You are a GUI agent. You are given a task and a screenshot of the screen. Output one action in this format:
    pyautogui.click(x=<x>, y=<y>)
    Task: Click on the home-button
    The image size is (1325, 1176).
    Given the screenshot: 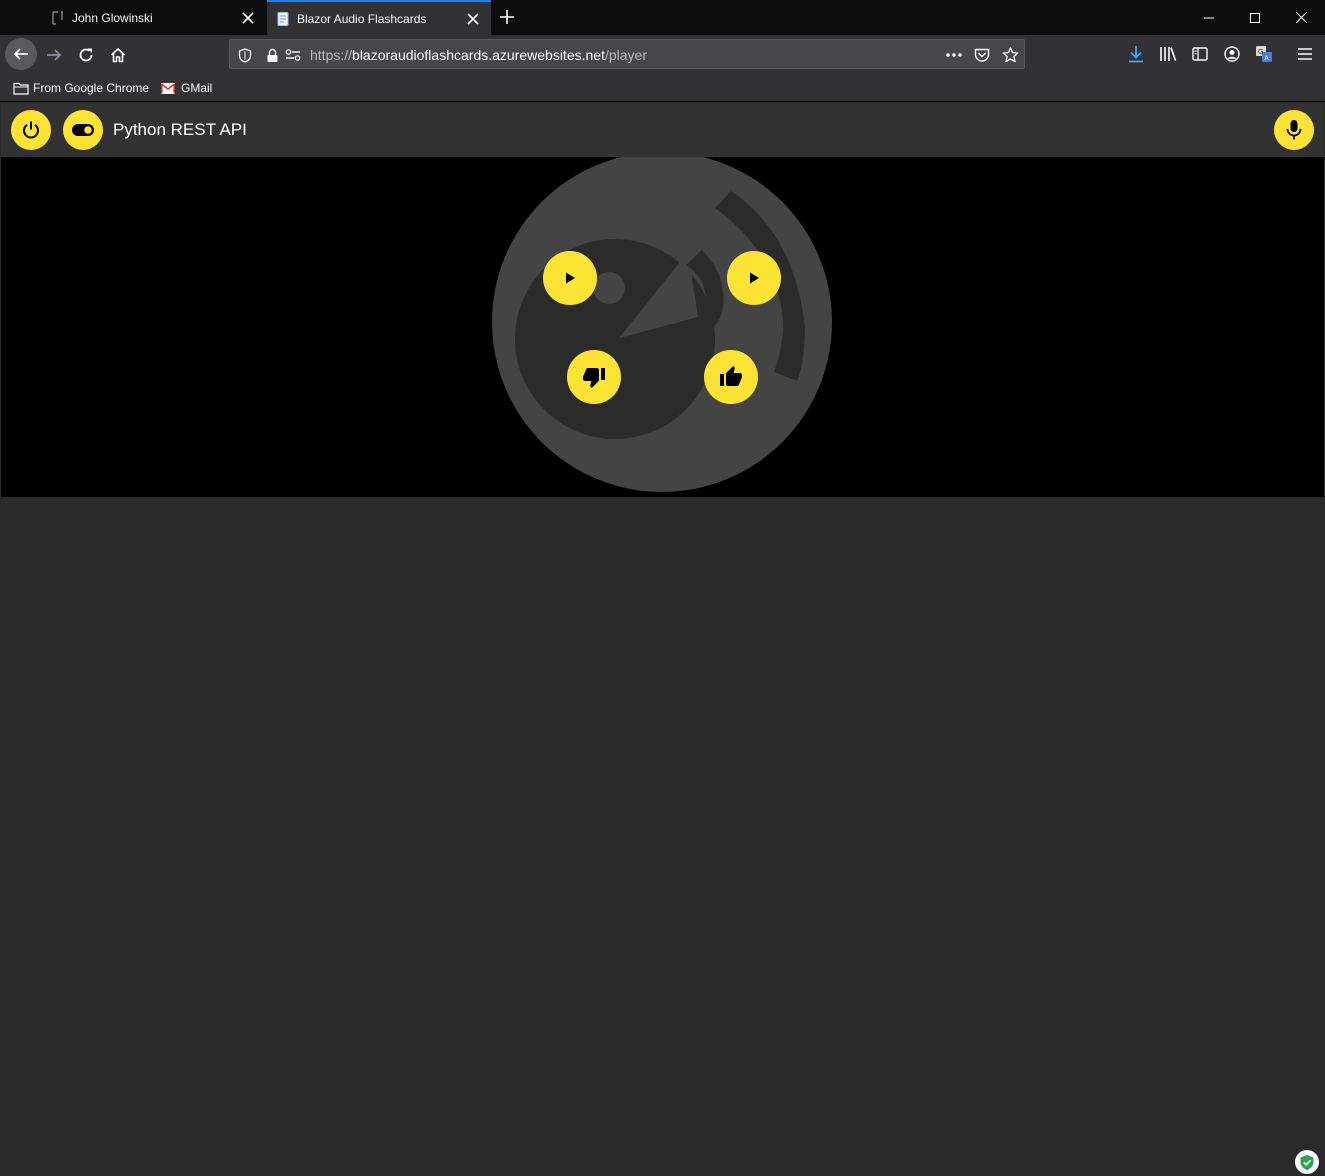 What is the action you would take?
    pyautogui.click(x=118, y=55)
    